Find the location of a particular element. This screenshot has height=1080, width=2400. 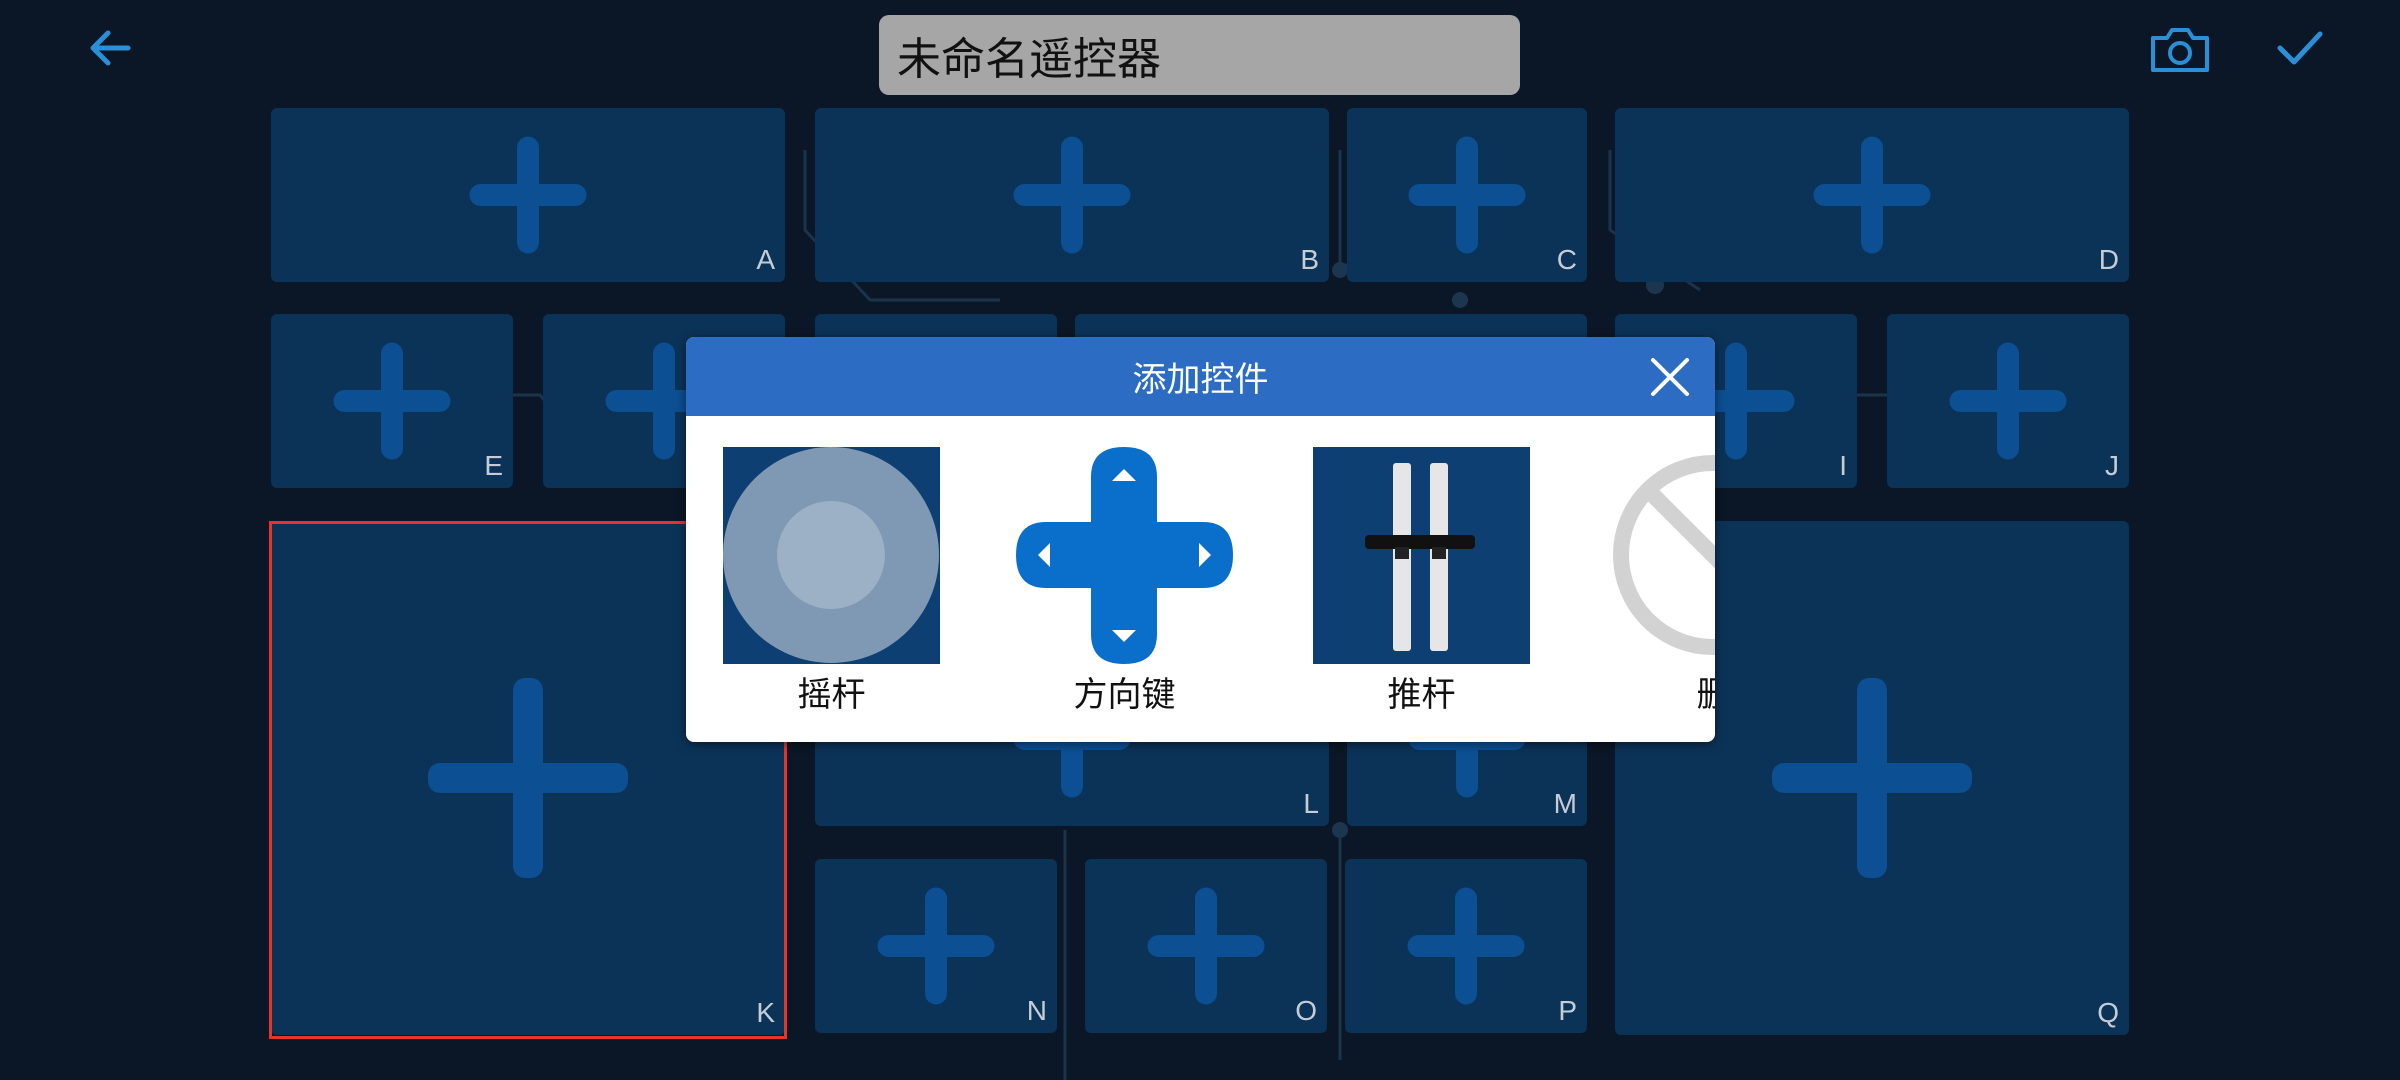

grid-cell-p: P is located at coordinates (1466, 946).